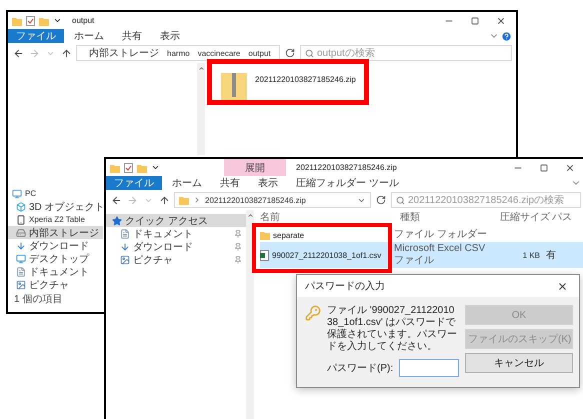  What do you see at coordinates (197, 200) in the screenshot?
I see `breadcrumb-separator-icon` at bounding box center [197, 200].